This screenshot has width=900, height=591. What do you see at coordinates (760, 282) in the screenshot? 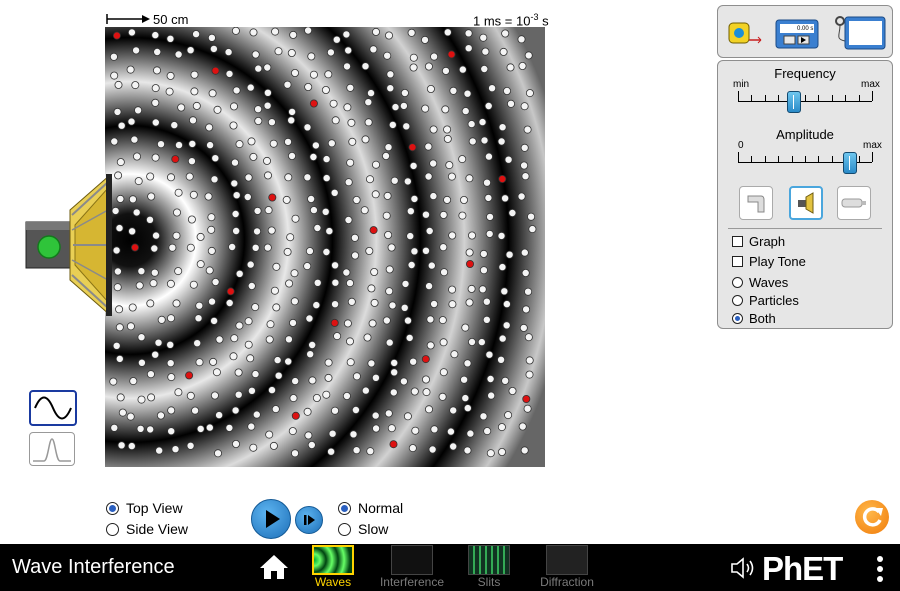
I see `view-option-waves: Waves` at bounding box center [760, 282].